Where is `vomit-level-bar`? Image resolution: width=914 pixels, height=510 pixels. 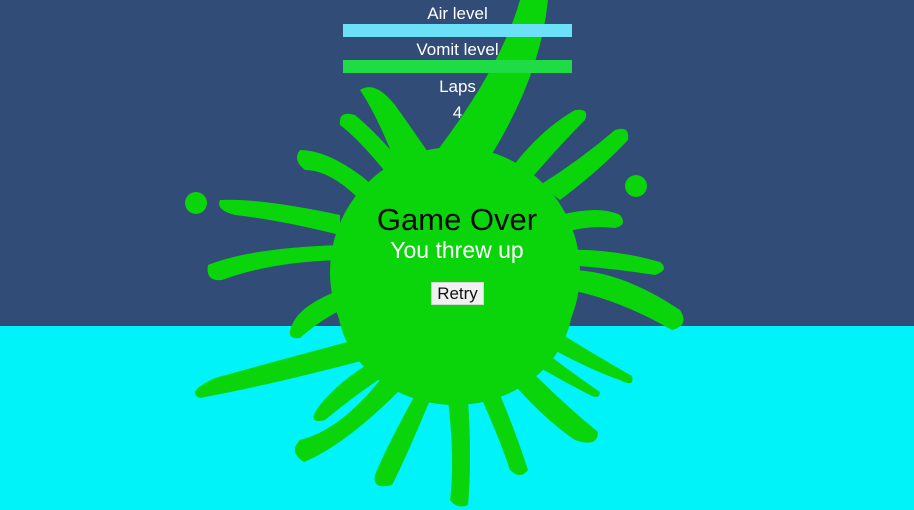 vomit-level-bar is located at coordinates (457, 66).